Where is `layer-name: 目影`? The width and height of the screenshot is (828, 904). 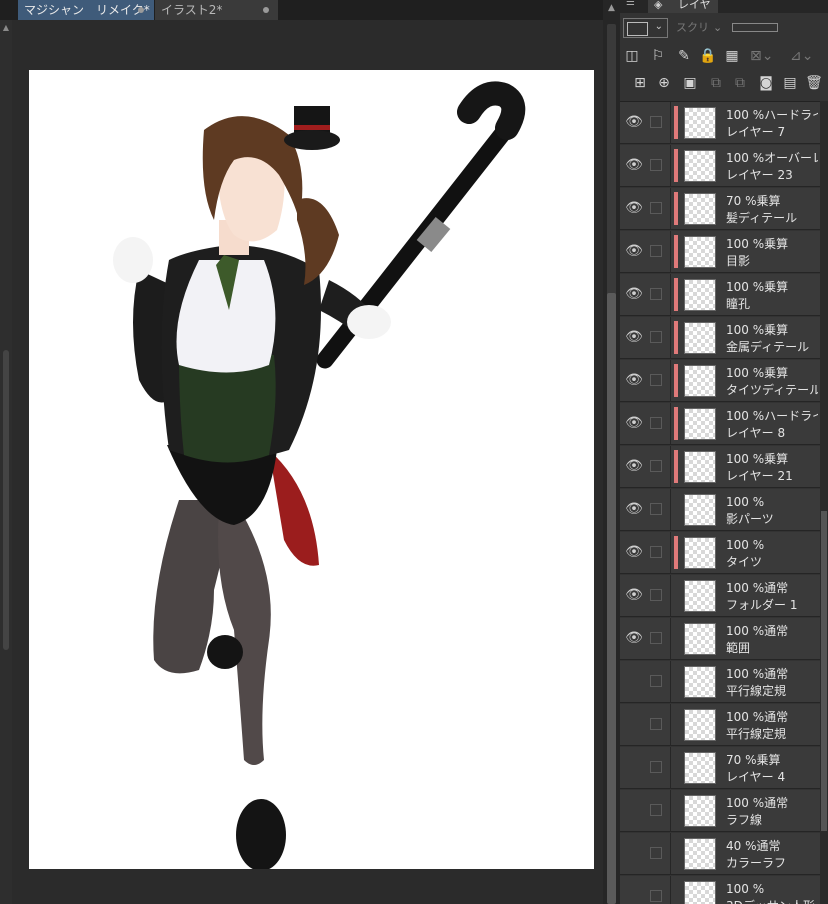 layer-name: 目影 is located at coordinates (772, 261).